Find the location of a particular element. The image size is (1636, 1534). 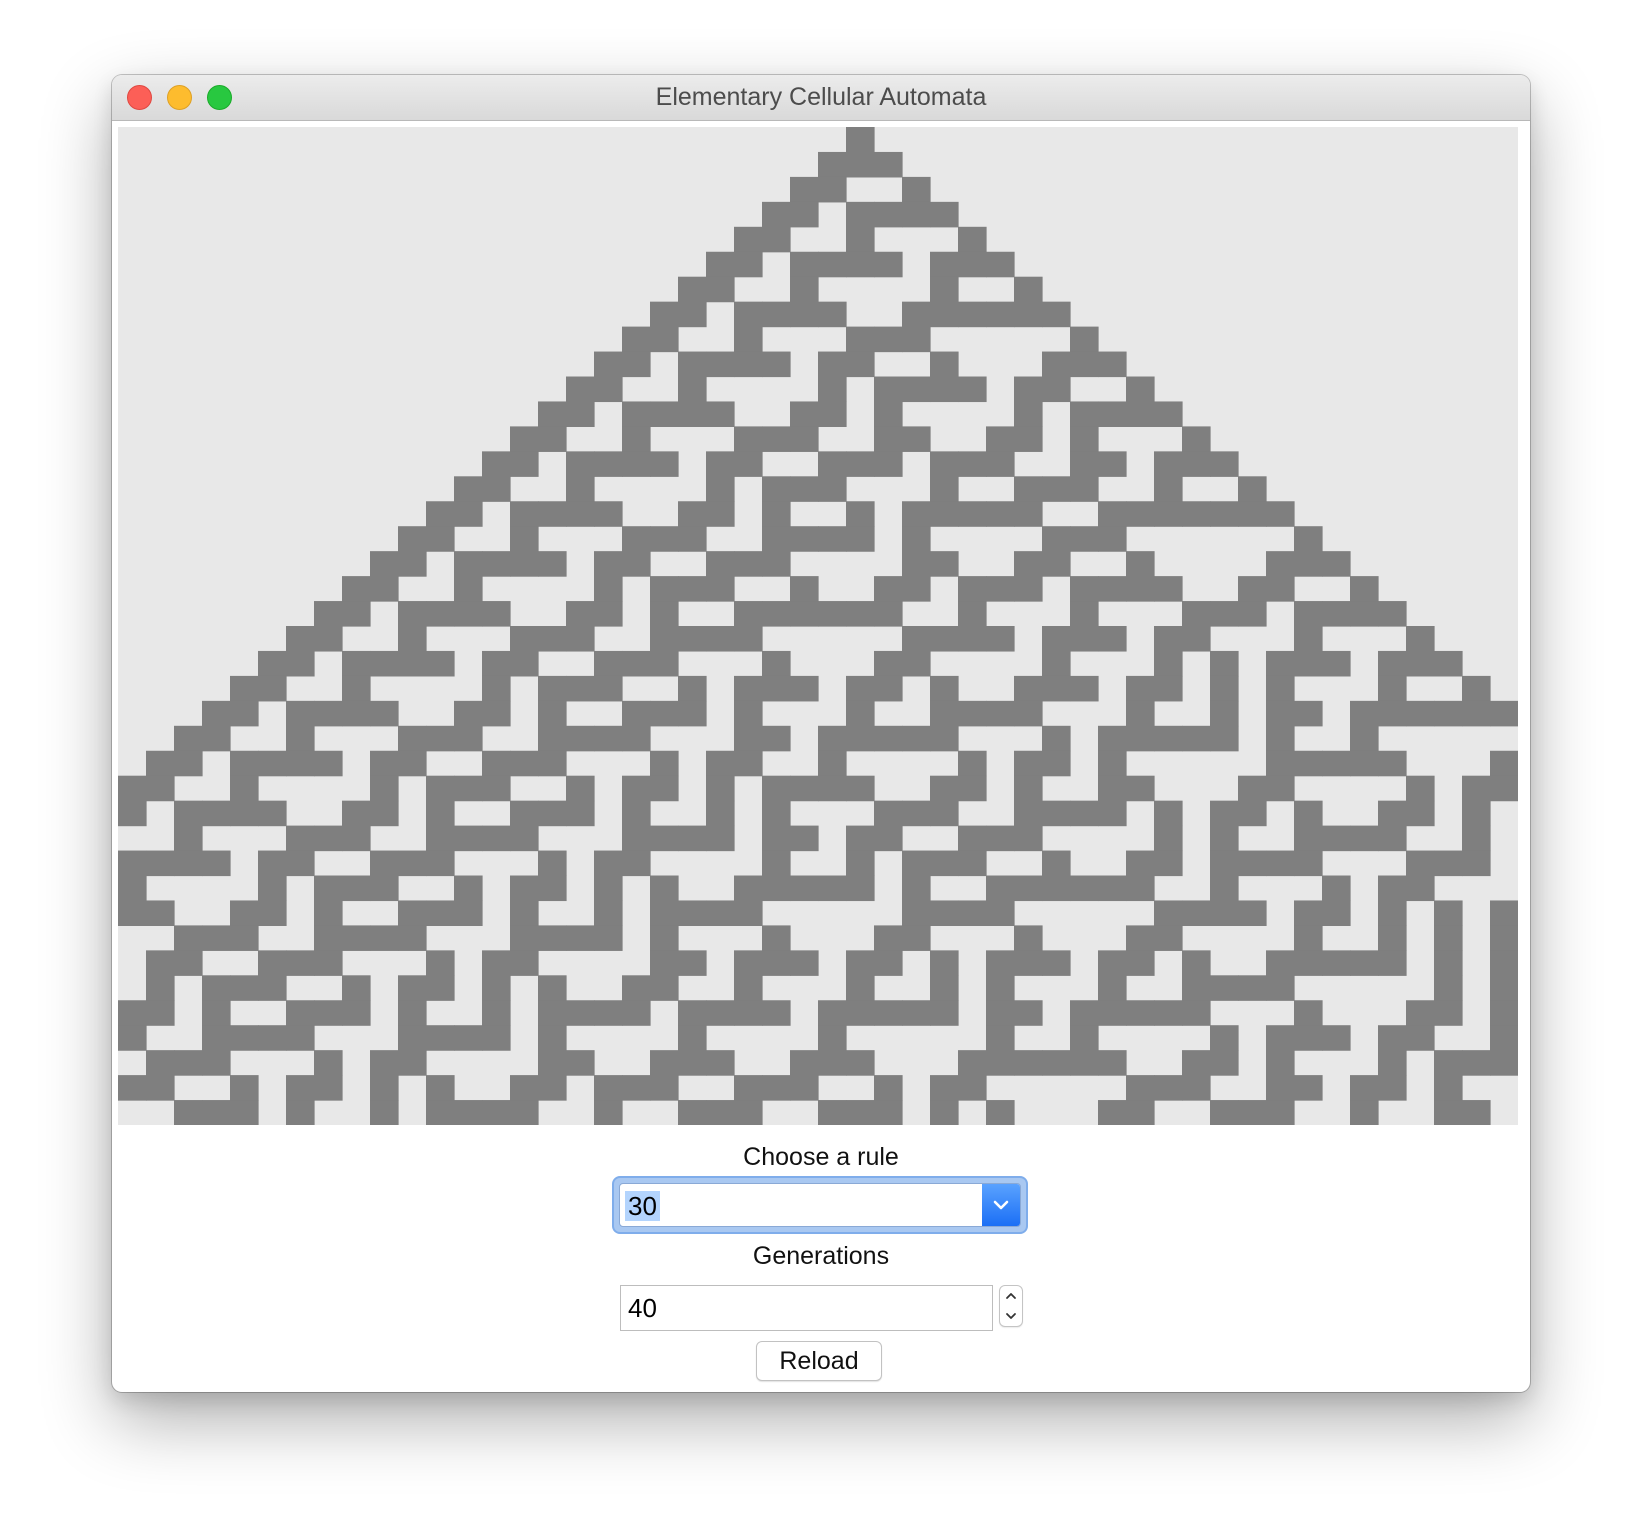

generations-input: 40 is located at coordinates (806, 1308).